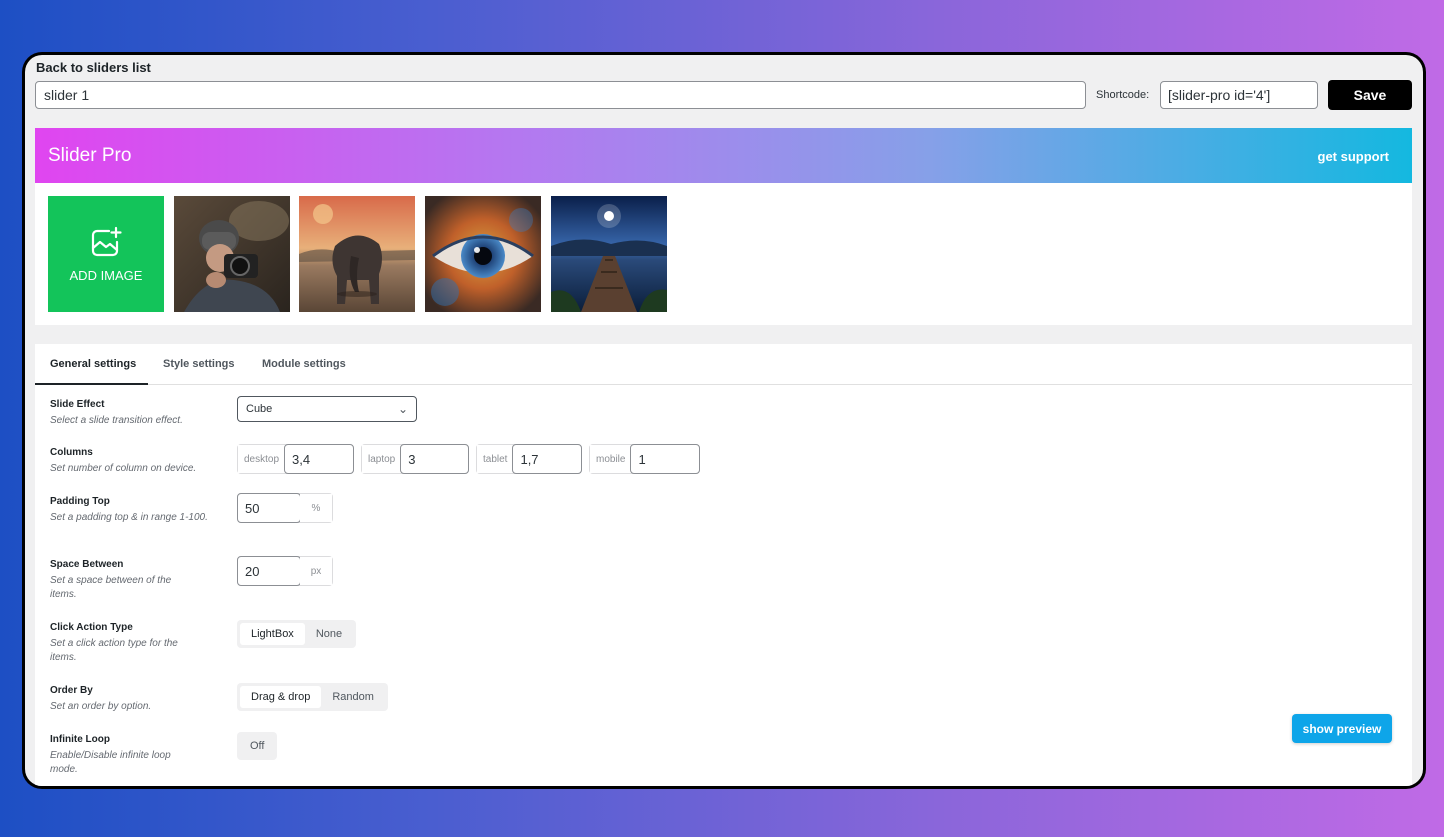 The width and height of the screenshot is (1444, 837). What do you see at coordinates (80, 739) in the screenshot?
I see `infinite-loop-title: Infinite Loop` at bounding box center [80, 739].